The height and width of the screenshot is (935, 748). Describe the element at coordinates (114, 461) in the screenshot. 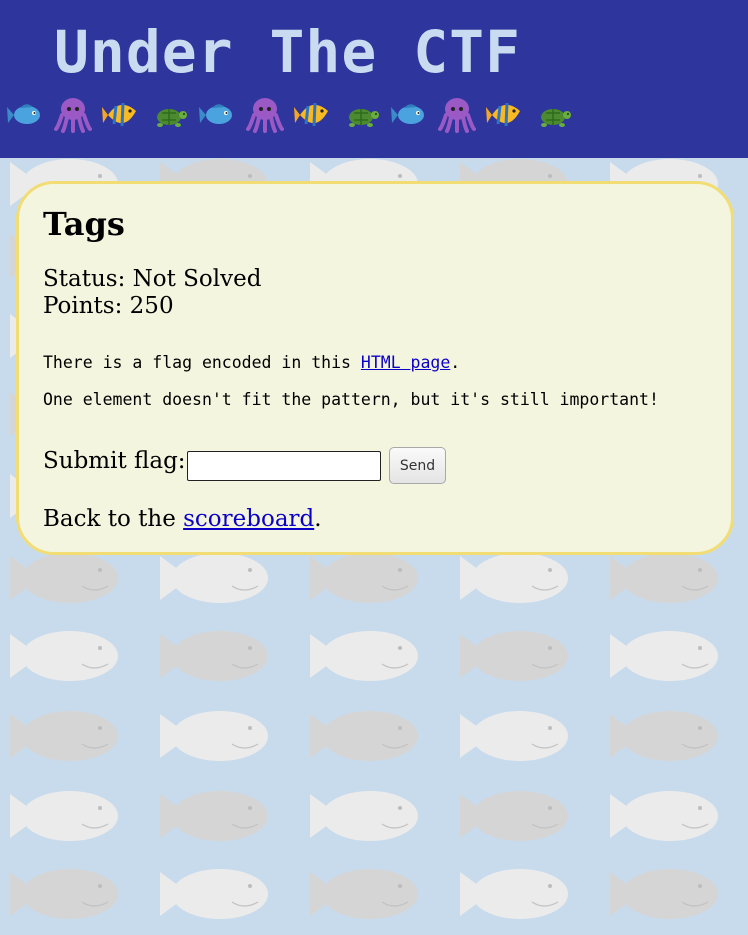

I see `submit-flag-label: Submit flag:` at that location.